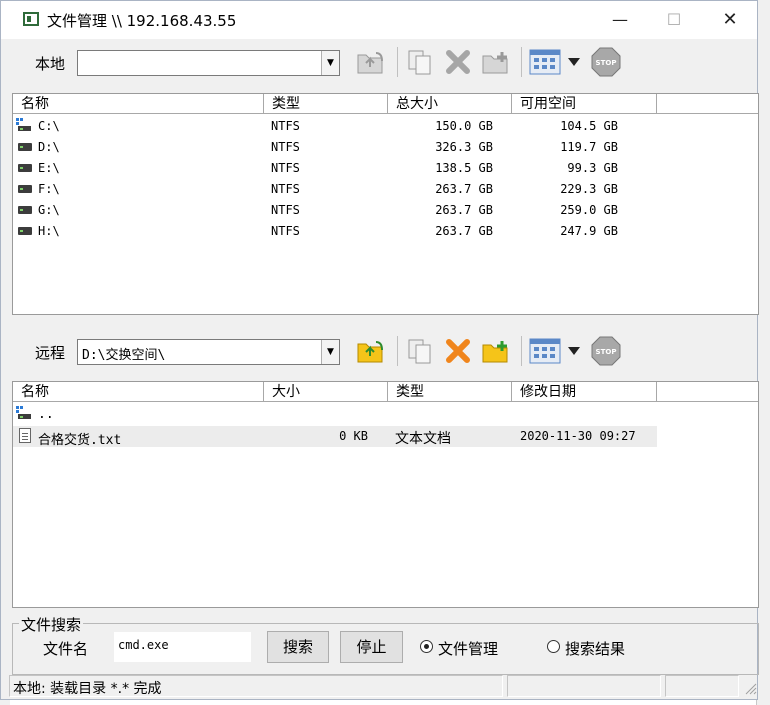 The height and width of the screenshot is (705, 770). What do you see at coordinates (50, 353) in the screenshot?
I see `remote-label: 远程` at bounding box center [50, 353].